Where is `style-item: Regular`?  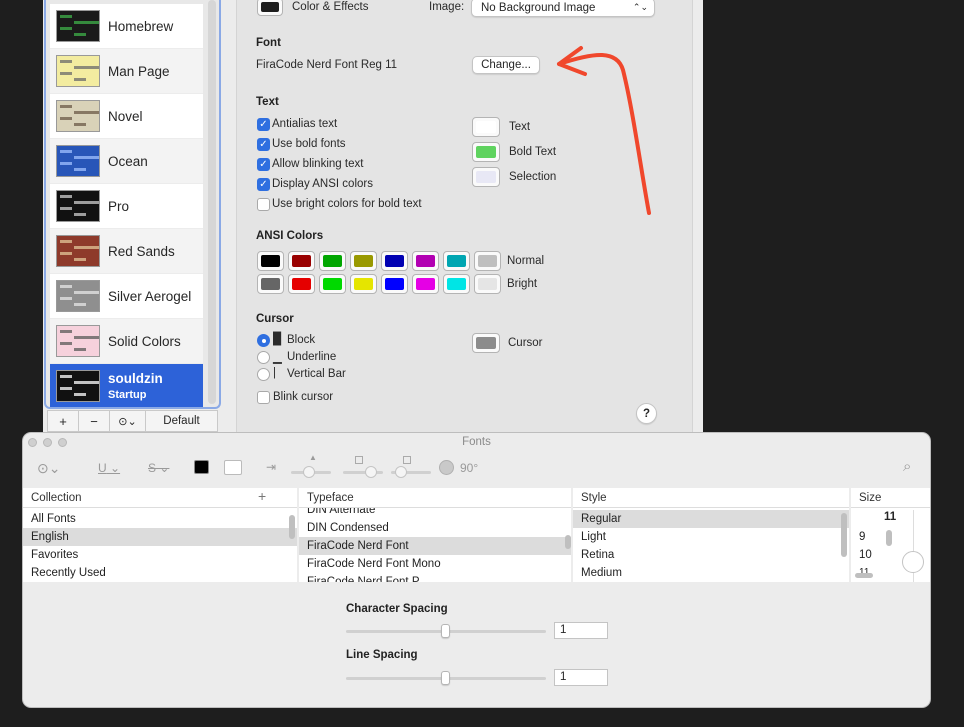 style-item: Regular is located at coordinates (711, 519).